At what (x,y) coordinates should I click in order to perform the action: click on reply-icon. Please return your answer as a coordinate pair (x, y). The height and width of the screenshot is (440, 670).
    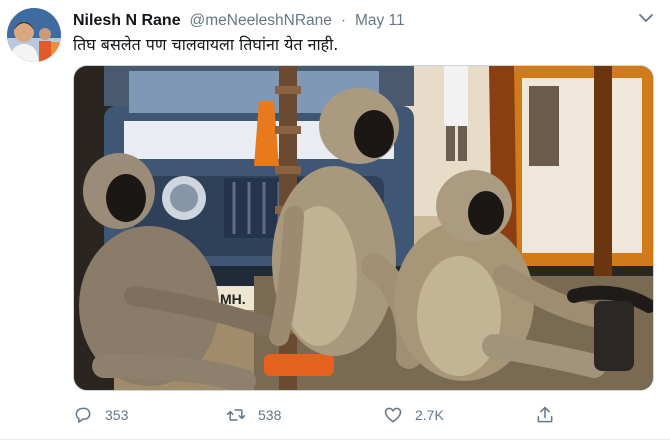
    Looking at the image, I should click on (83, 415).